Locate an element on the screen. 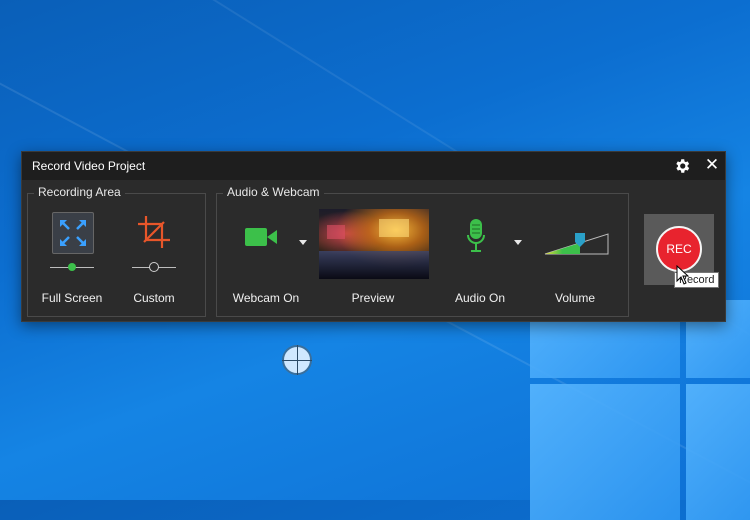  full-screen-button is located at coordinates (73, 233).